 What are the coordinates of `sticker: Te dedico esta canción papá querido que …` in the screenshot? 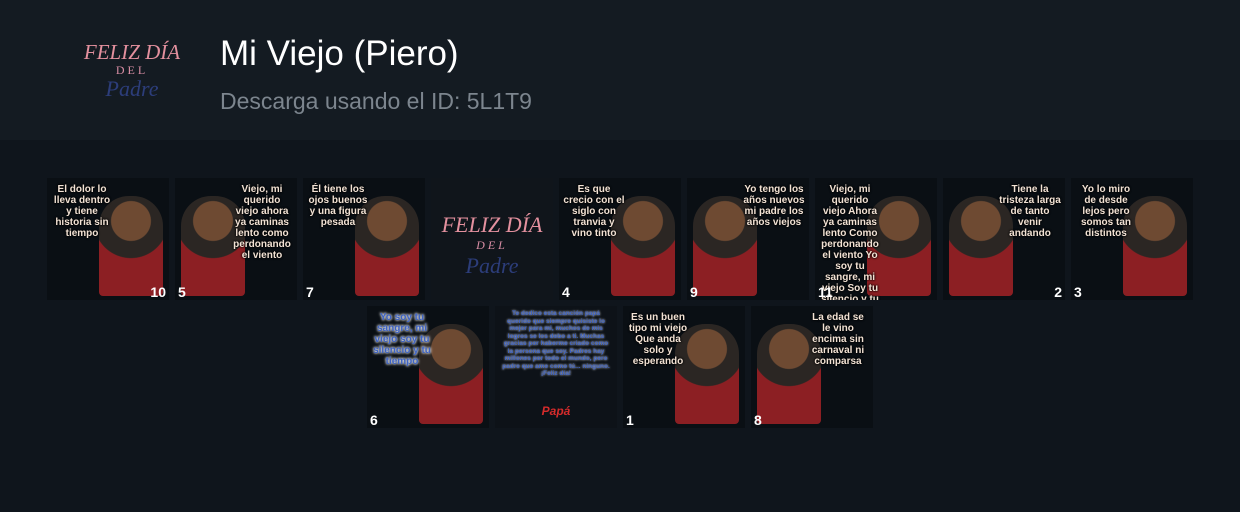 It's located at (556, 367).